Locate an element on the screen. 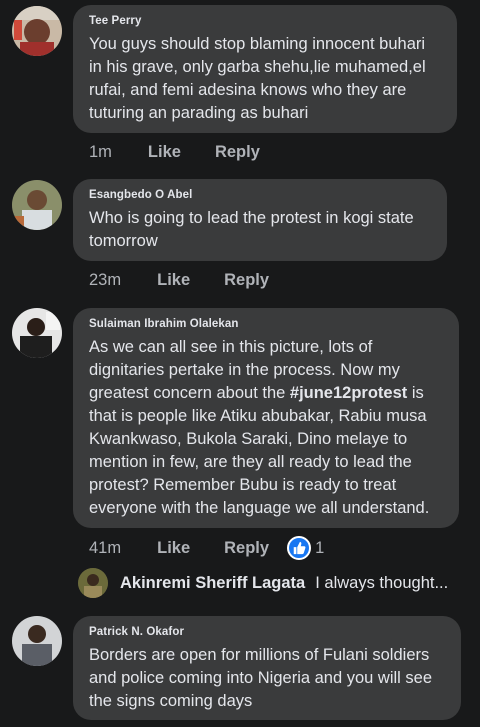 This screenshot has width=480, height=727. reaction-summary: 1 is located at coordinates (305, 548).